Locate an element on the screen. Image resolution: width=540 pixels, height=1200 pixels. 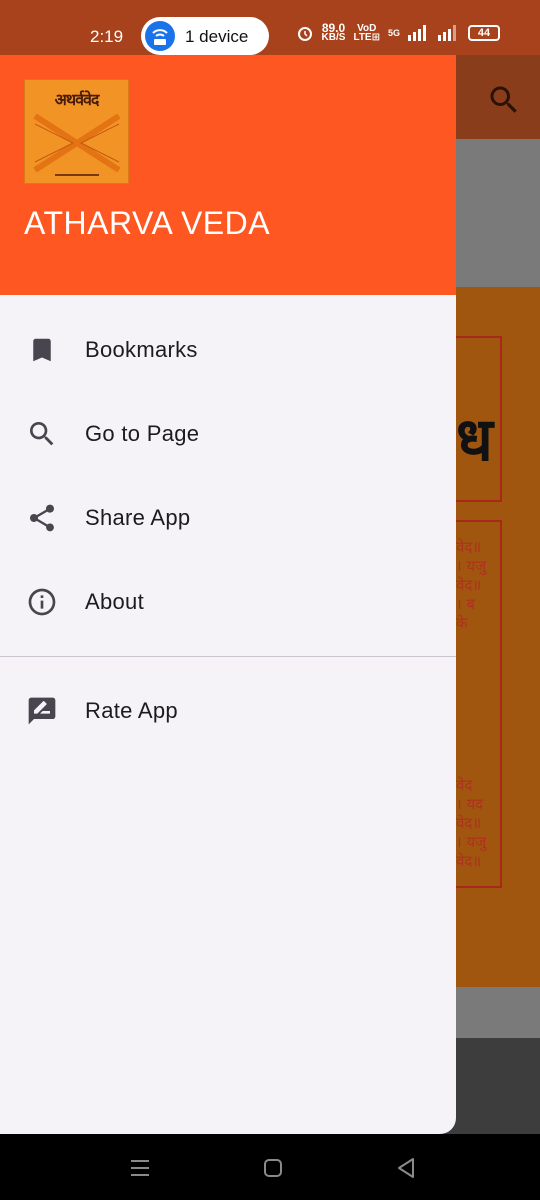
menu-item-label: About is located at coordinates (114, 601).